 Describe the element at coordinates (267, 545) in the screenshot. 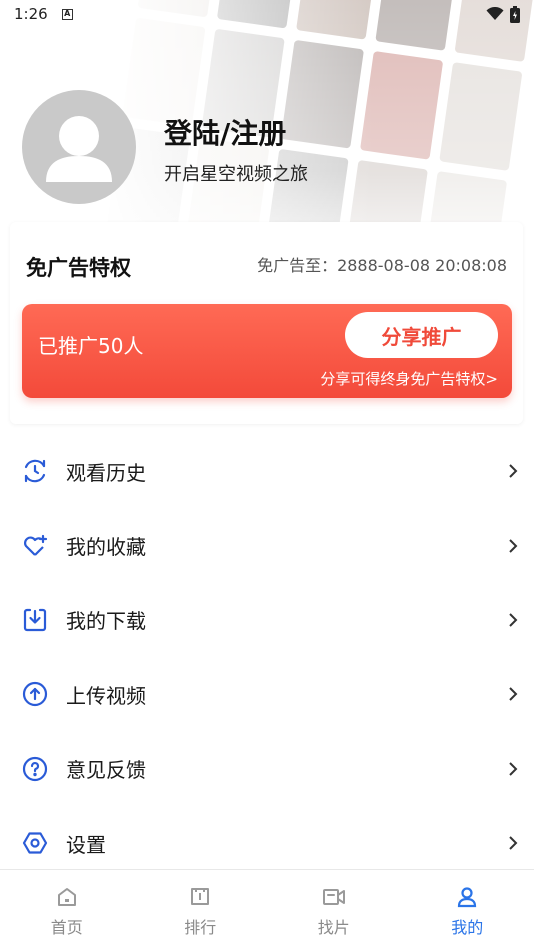

I see `menu-item-favorites: 我的收藏` at that location.